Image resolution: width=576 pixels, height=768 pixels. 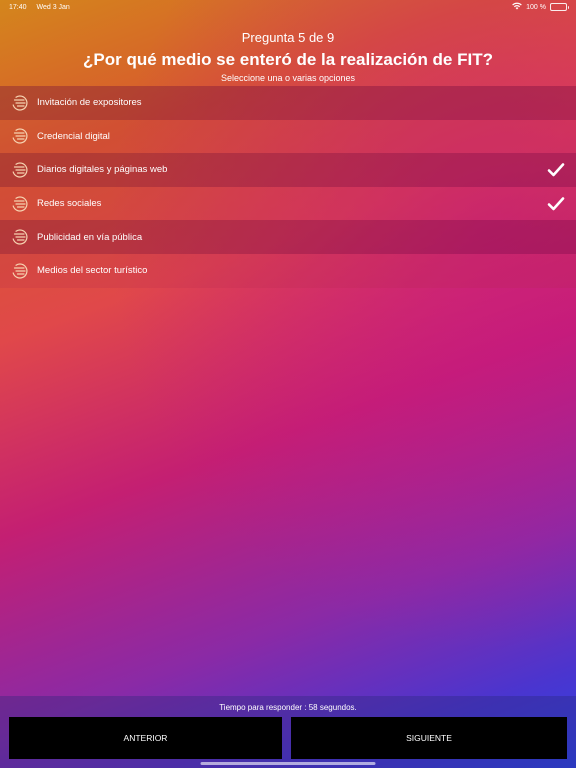 I want to click on status-right: 100 %, so click(x=540, y=7).